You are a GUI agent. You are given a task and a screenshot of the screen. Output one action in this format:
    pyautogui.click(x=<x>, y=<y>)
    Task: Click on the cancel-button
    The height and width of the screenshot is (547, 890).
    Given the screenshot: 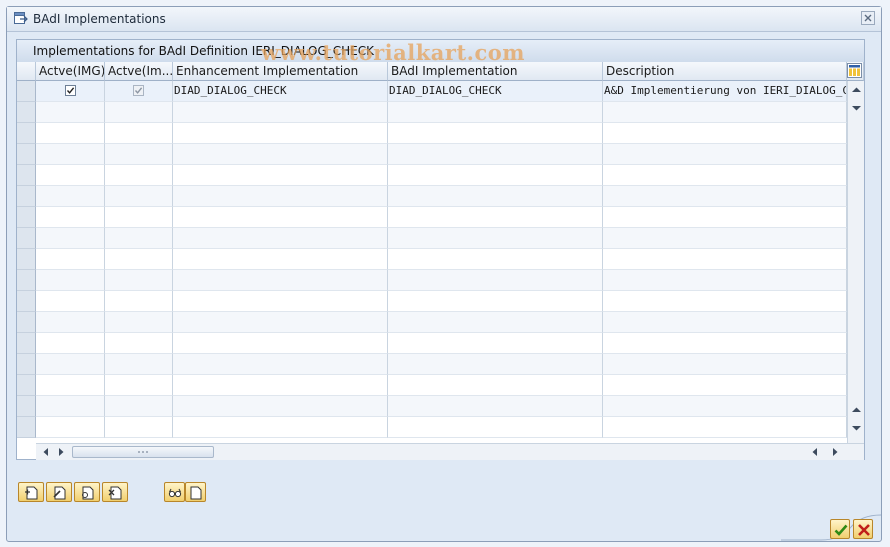 What is the action you would take?
    pyautogui.click(x=863, y=529)
    